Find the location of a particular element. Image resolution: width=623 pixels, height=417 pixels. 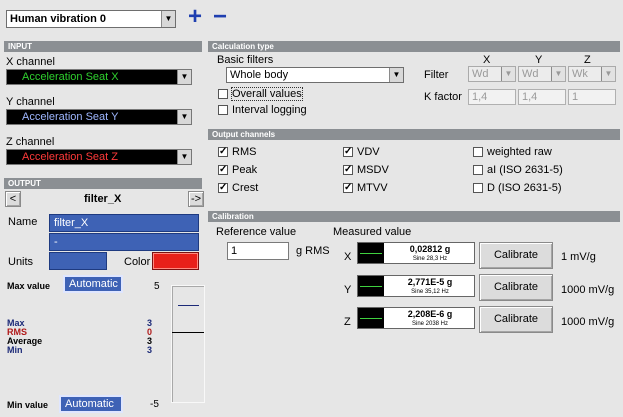

name-field-2: - is located at coordinates (124, 242).